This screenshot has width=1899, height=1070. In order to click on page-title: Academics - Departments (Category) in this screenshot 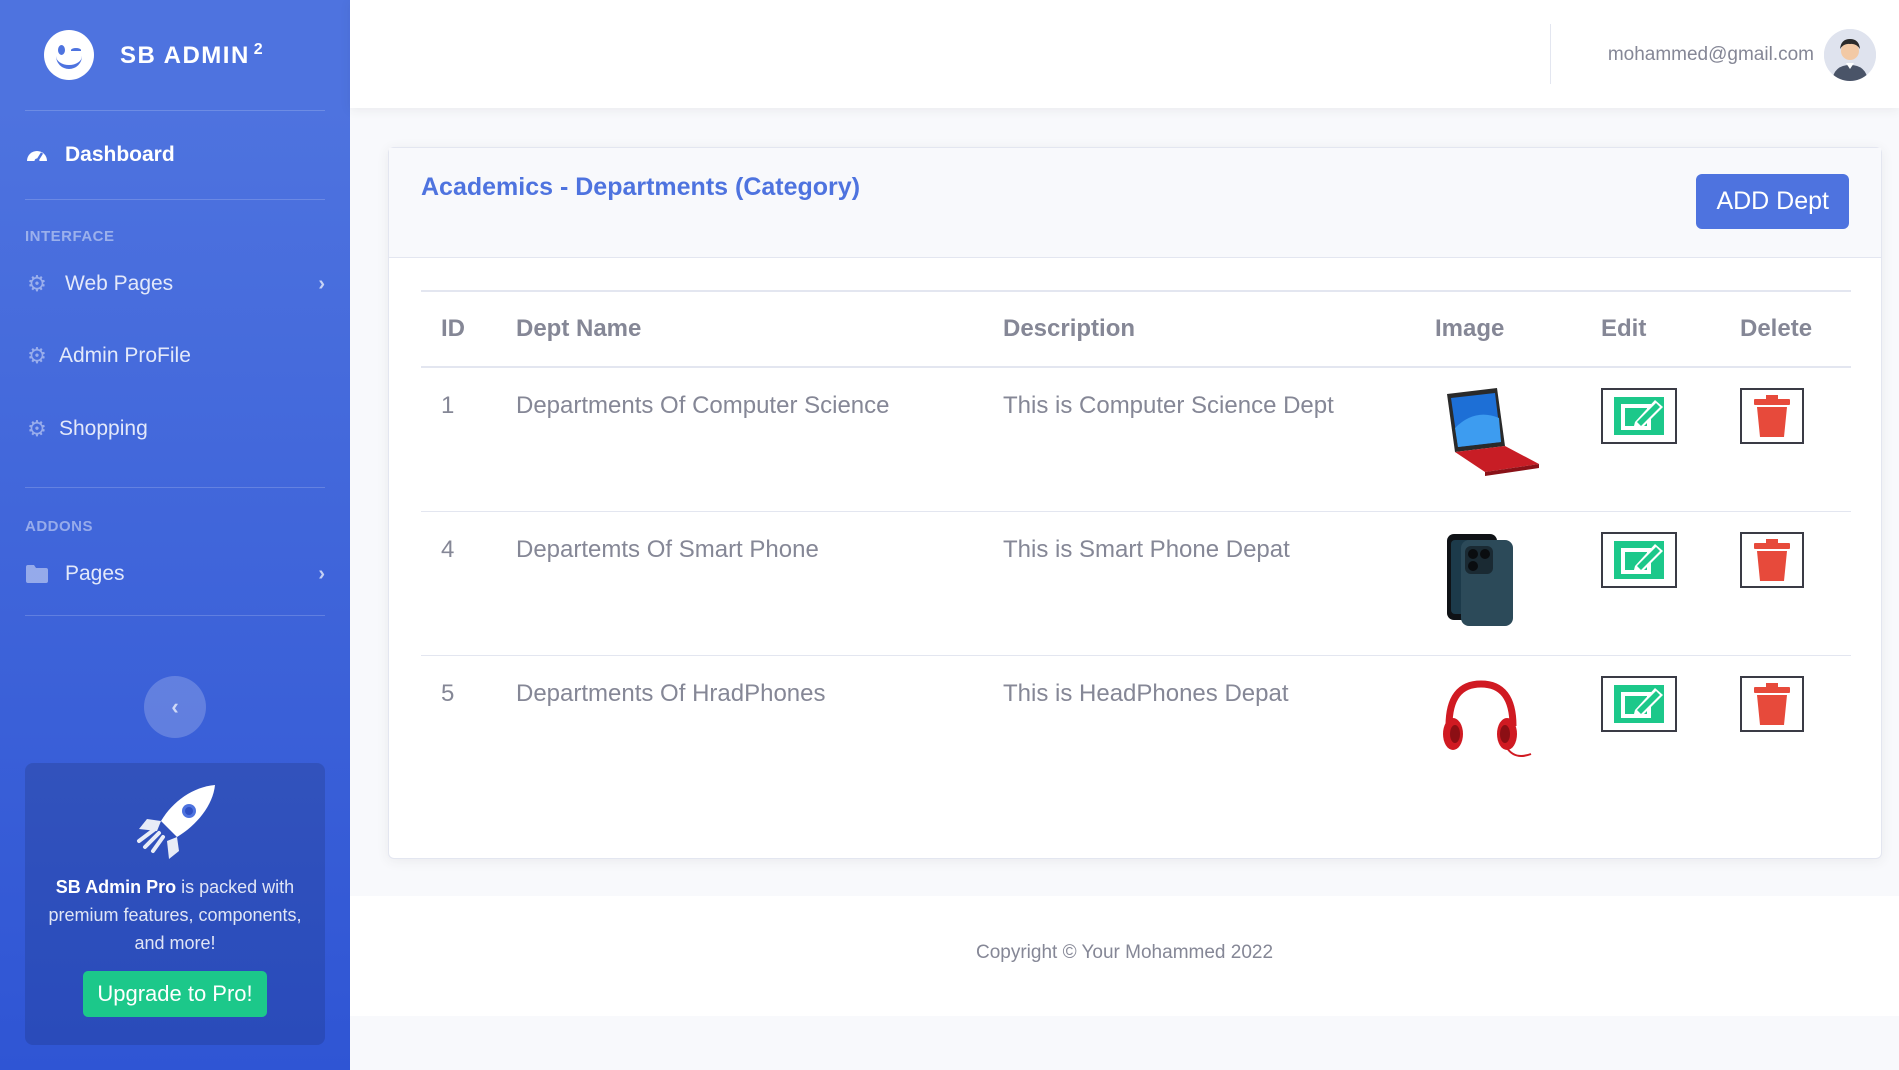, I will do `click(641, 187)`.